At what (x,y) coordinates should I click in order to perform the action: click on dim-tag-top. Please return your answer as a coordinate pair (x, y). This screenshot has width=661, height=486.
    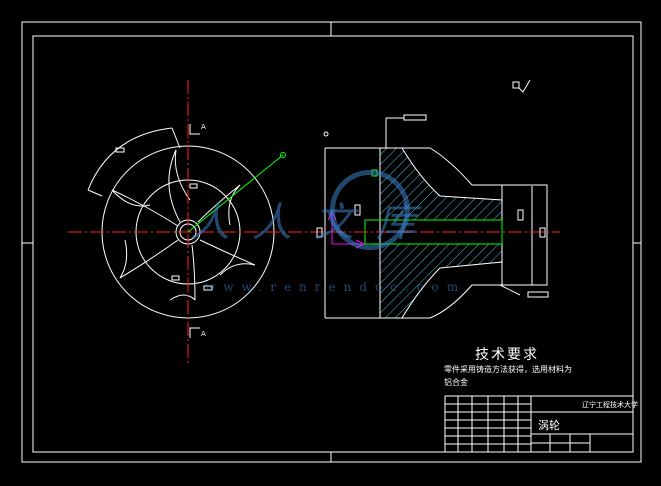
    Looking at the image, I should click on (415, 117).